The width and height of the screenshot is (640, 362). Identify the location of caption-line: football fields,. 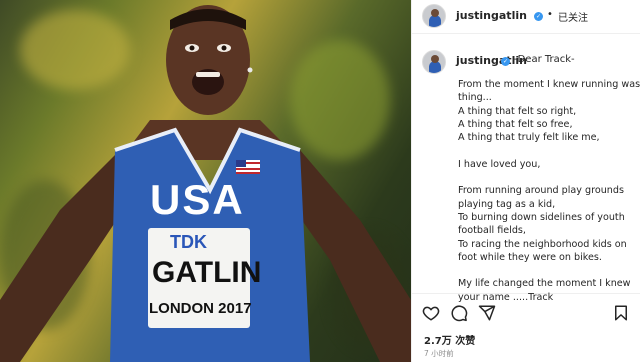
(492, 231).